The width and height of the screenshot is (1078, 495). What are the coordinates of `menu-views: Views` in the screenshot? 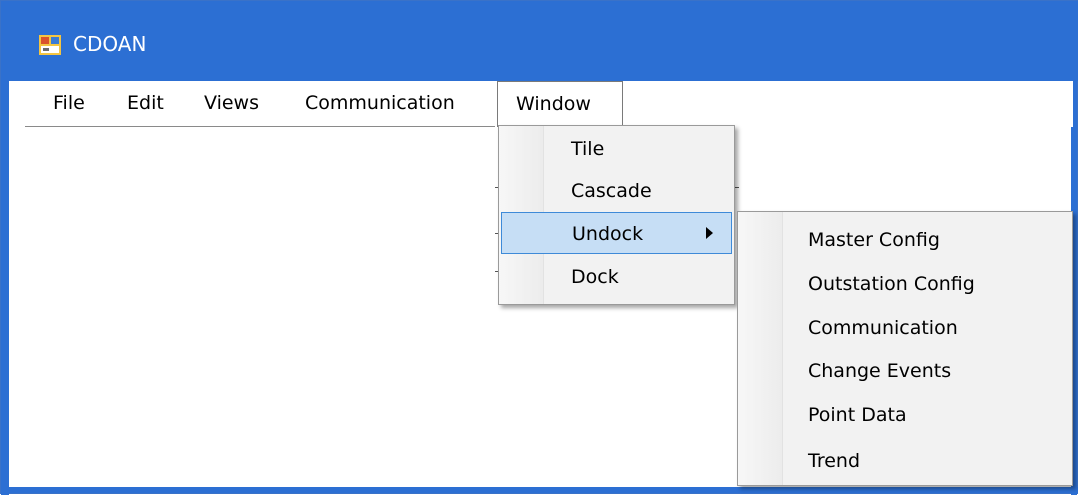 It's located at (231, 103).